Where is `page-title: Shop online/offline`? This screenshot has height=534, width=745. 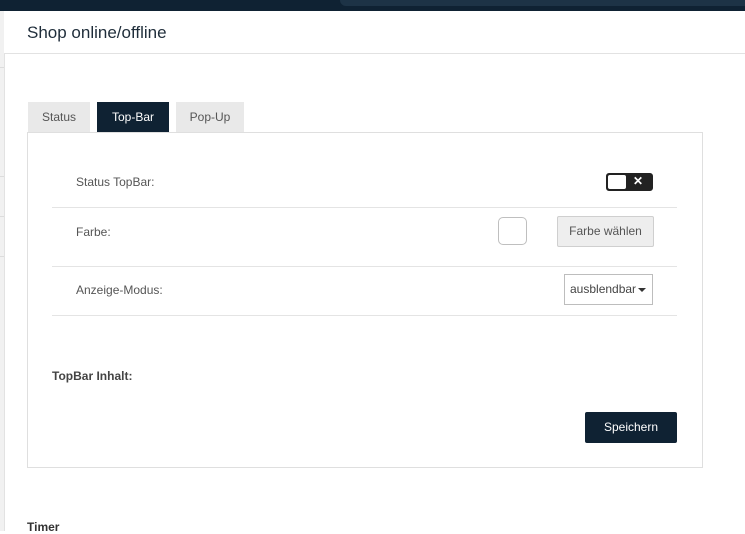 page-title: Shop online/offline is located at coordinates (97, 32).